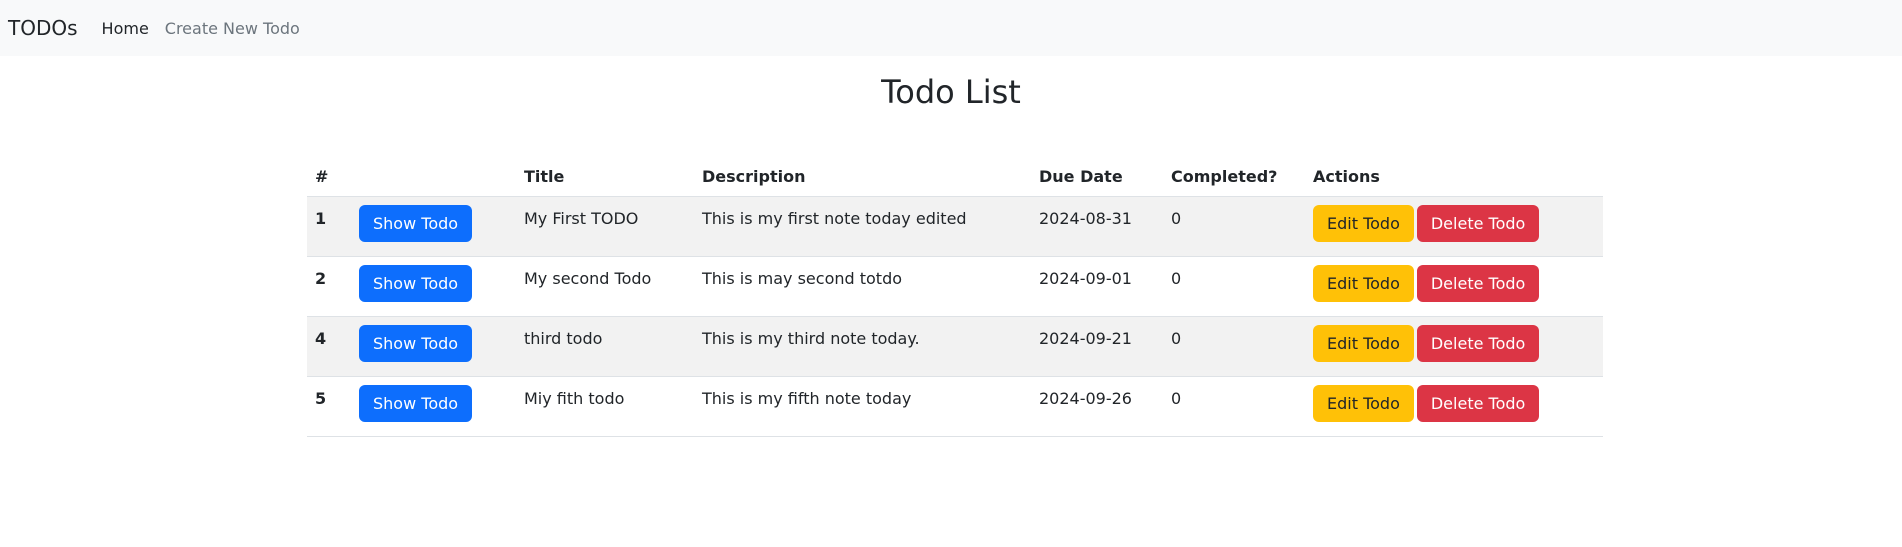 The image size is (1902, 547). What do you see at coordinates (1097, 346) in the screenshot?
I see `row-due-date: 2024-09-21` at bounding box center [1097, 346].